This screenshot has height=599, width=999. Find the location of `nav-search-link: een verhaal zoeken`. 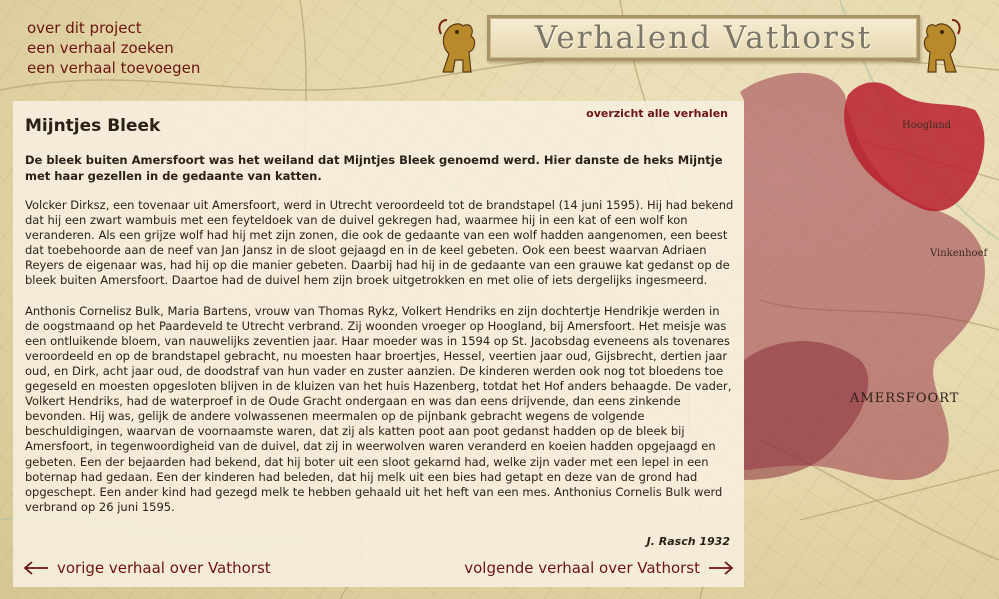

nav-search-link: een verhaal zoeken is located at coordinates (113, 48).